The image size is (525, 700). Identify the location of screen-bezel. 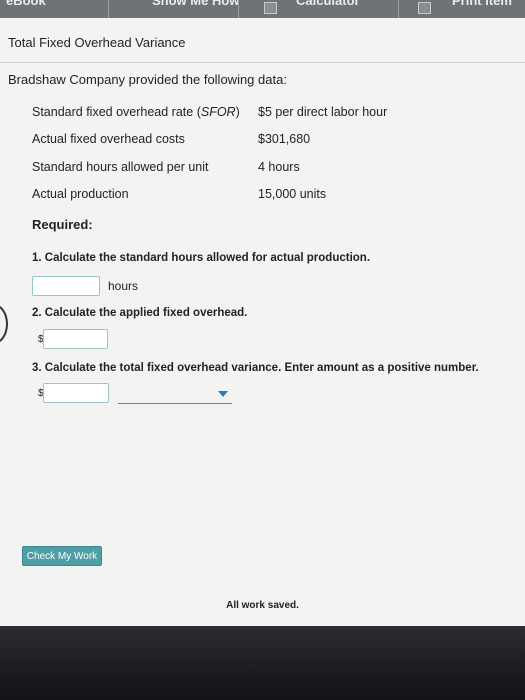
(262, 663).